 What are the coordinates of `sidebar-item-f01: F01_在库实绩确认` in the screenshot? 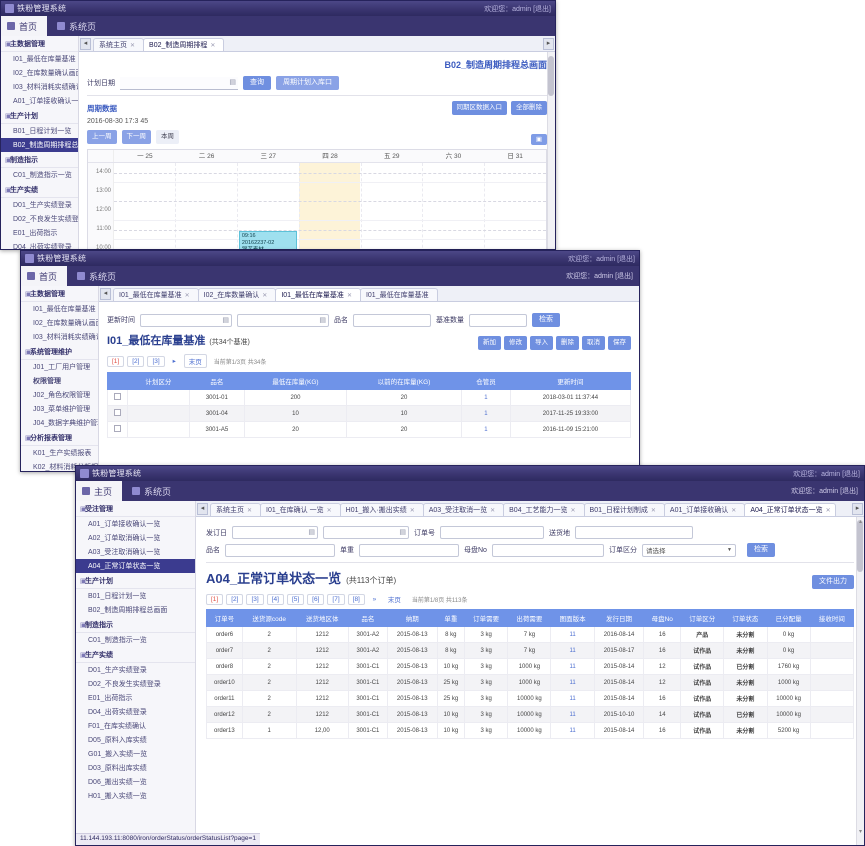 It's located at (135, 726).